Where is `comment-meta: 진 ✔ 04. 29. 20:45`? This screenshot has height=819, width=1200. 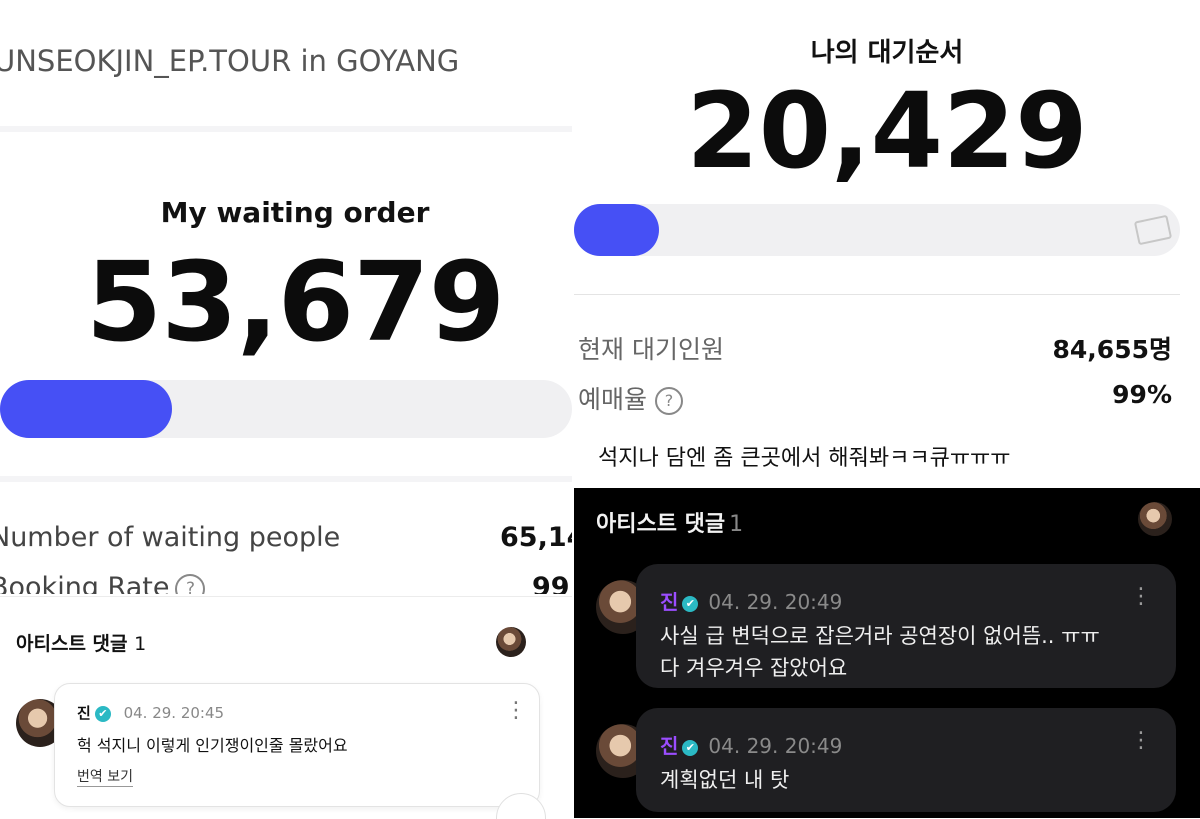
comment-meta: 진 ✔ 04. 29. 20:45 is located at coordinates (150, 712).